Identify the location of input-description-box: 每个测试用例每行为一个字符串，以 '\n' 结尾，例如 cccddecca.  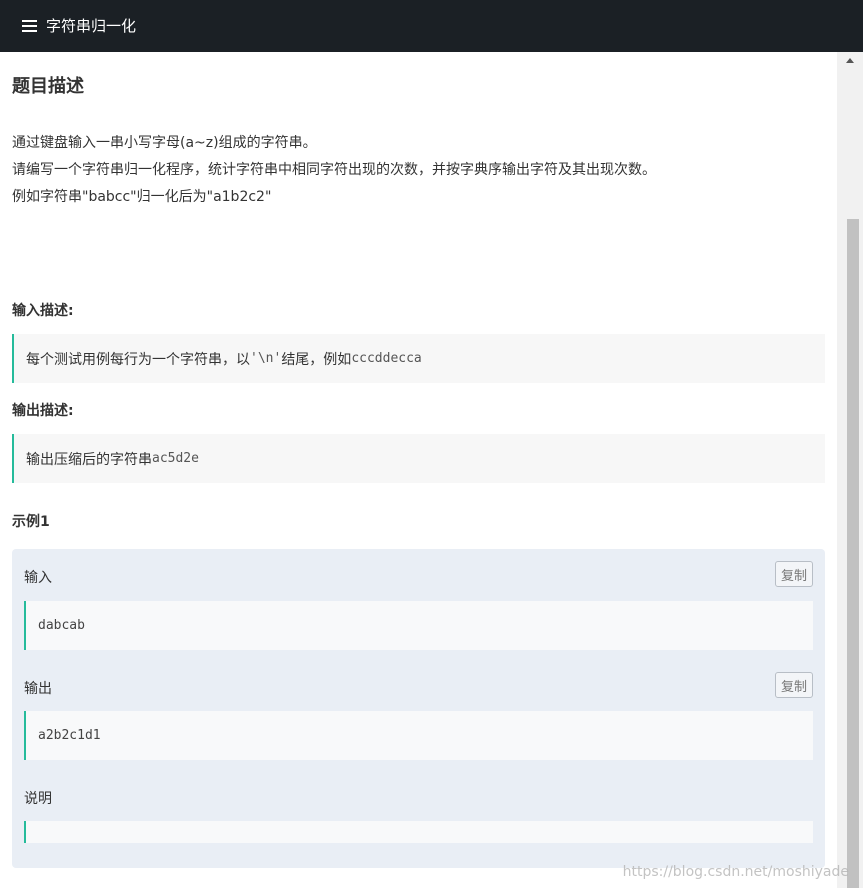
(418, 358).